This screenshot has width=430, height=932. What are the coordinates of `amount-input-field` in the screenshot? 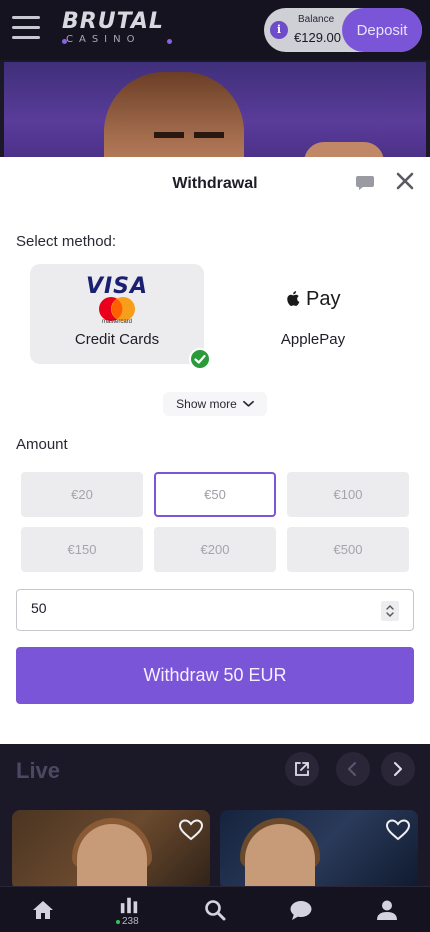 It's located at (215, 610).